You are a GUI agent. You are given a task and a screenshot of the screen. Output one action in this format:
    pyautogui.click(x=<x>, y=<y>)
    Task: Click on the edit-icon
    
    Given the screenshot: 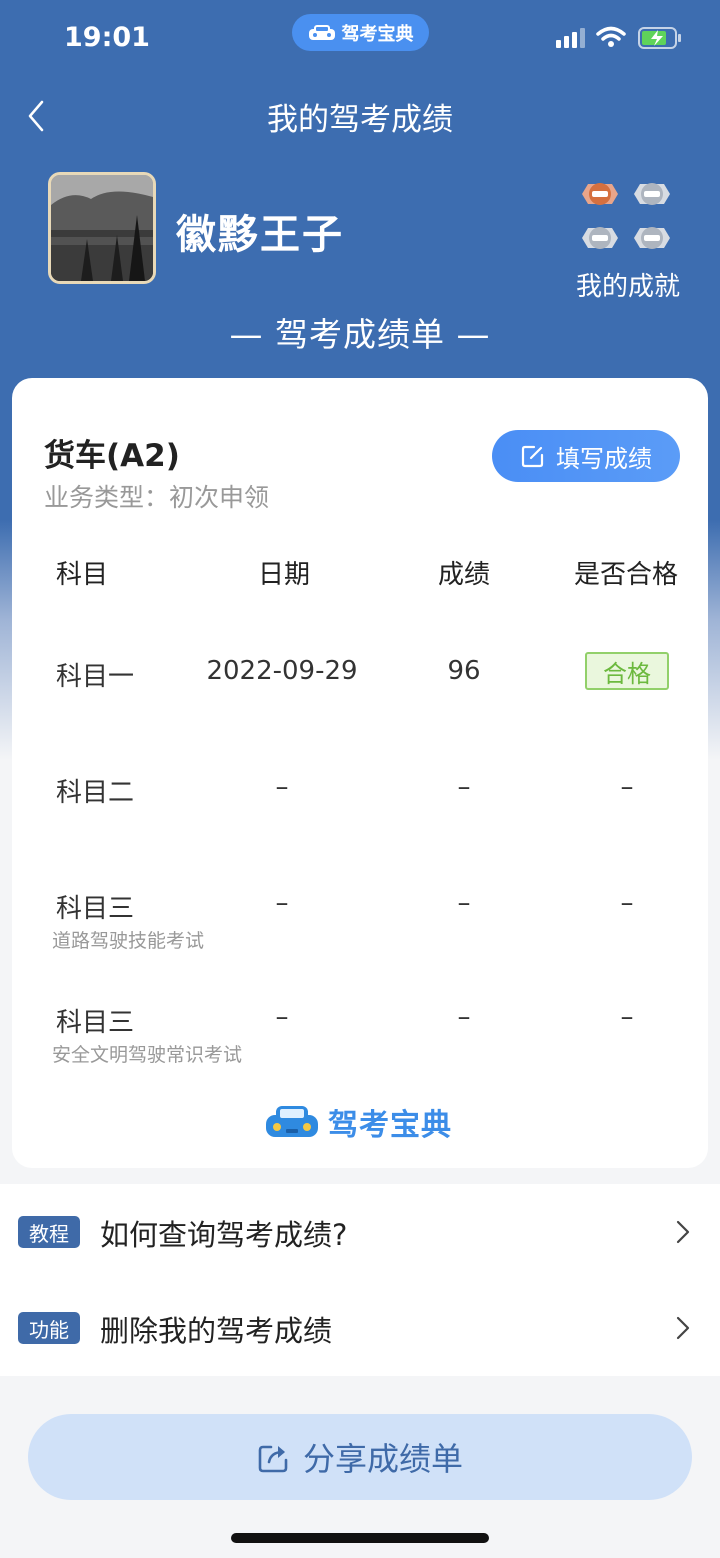 What is the action you would take?
    pyautogui.click(x=532, y=456)
    